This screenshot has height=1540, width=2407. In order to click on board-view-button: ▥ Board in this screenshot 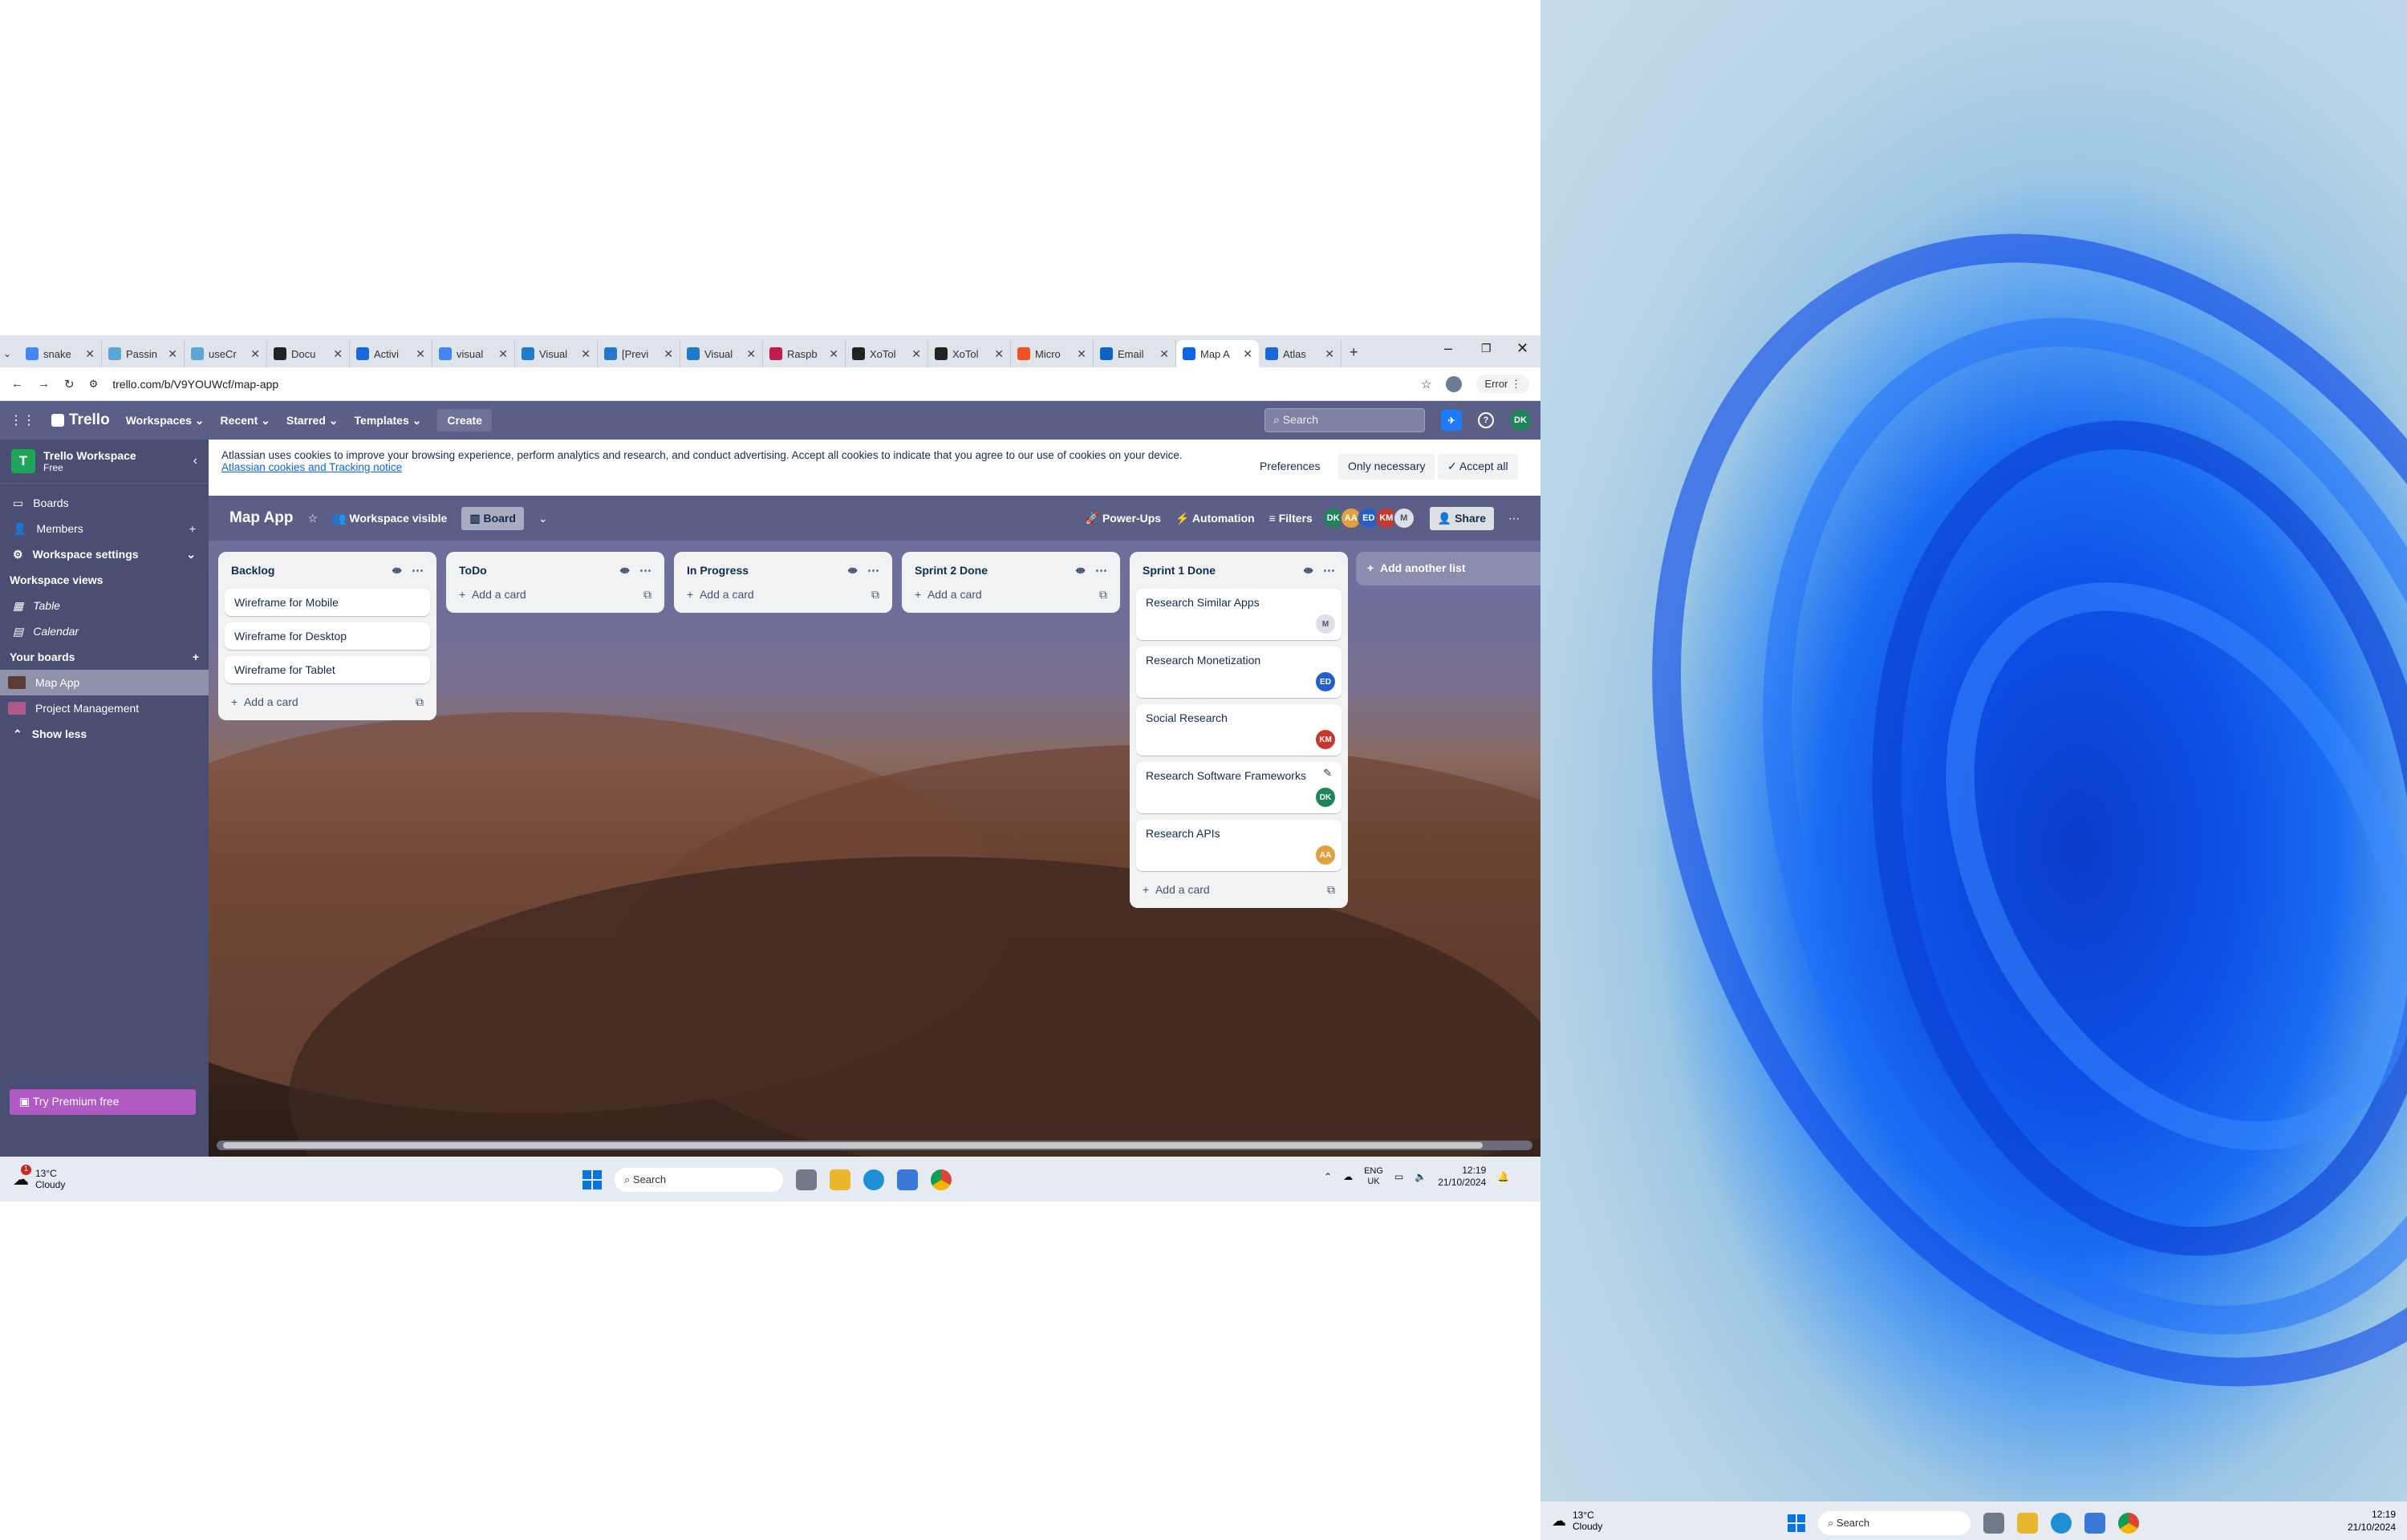, I will do `click(493, 518)`.